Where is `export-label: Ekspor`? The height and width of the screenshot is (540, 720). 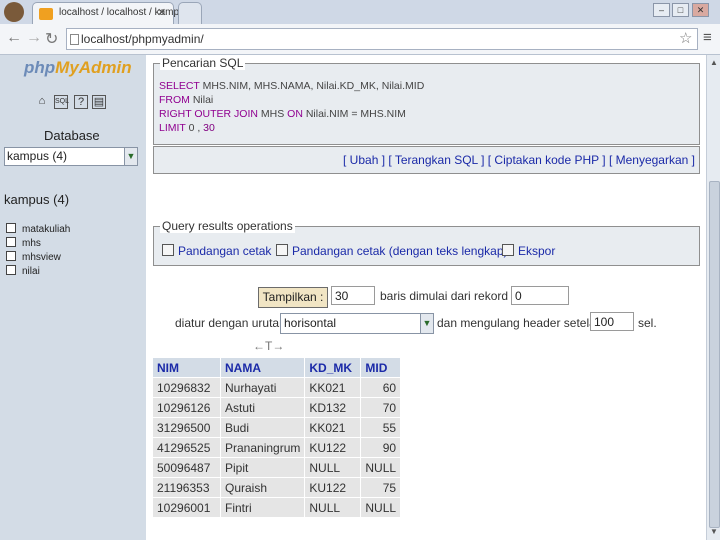 export-label: Ekspor is located at coordinates (536, 251).